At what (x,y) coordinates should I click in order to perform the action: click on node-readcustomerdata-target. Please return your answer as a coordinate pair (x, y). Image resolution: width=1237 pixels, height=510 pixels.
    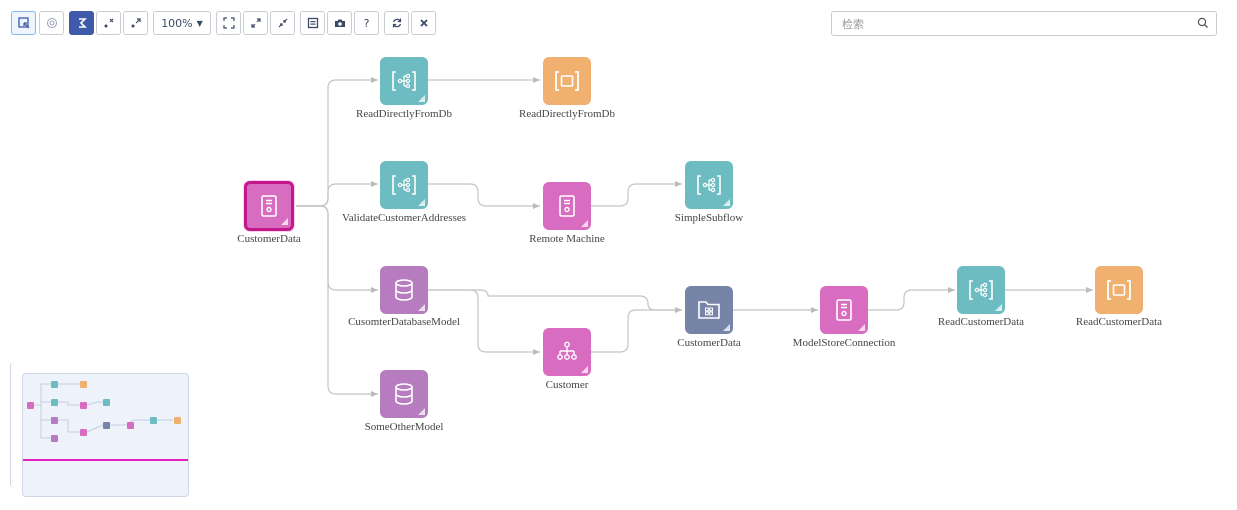
    Looking at the image, I should click on (1119, 290).